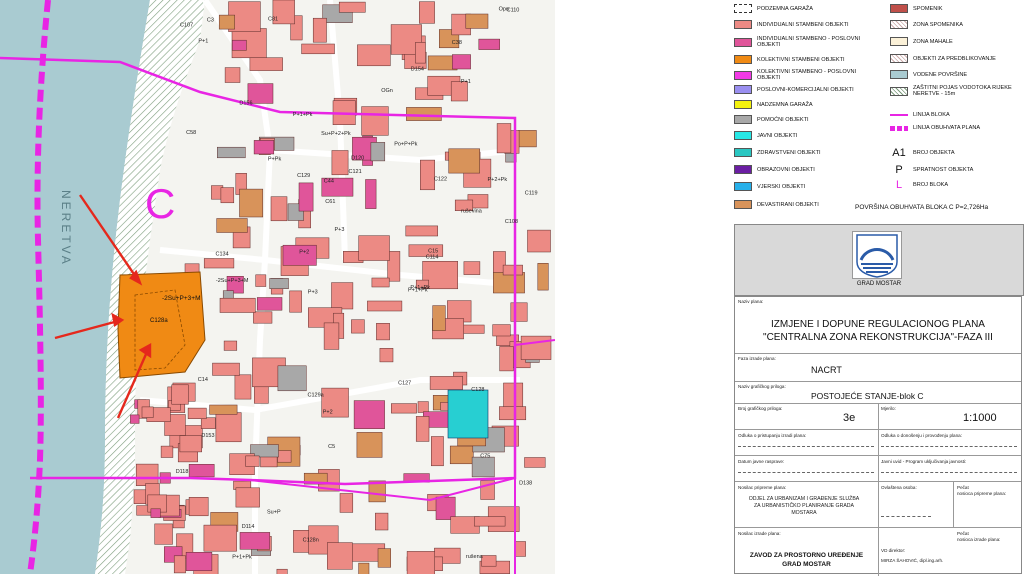  I want to click on legend-item: L BROJ BLOKA, so click(956, 185).